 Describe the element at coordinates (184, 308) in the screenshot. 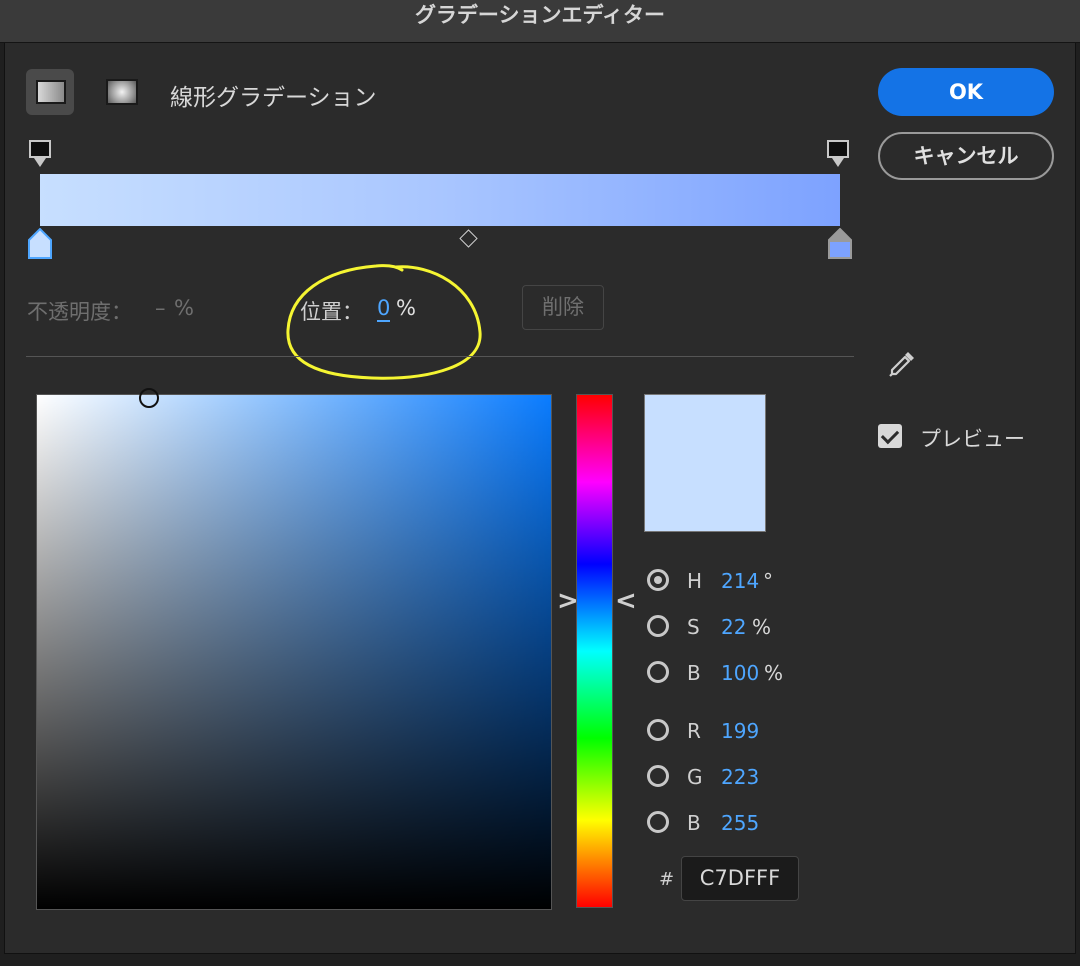

I see `opacity-unit: %` at that location.